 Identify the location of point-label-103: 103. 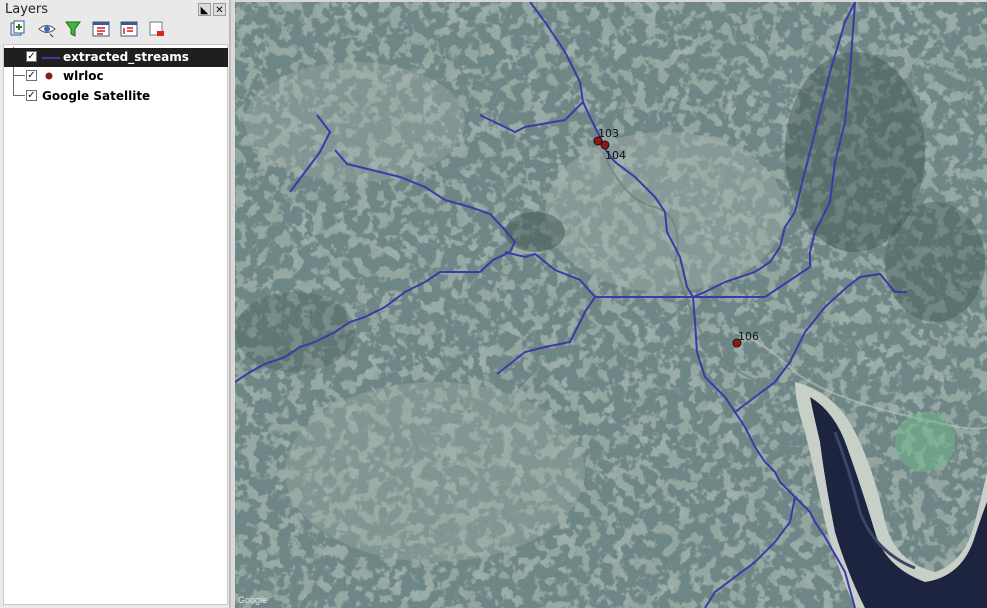
(608, 133).